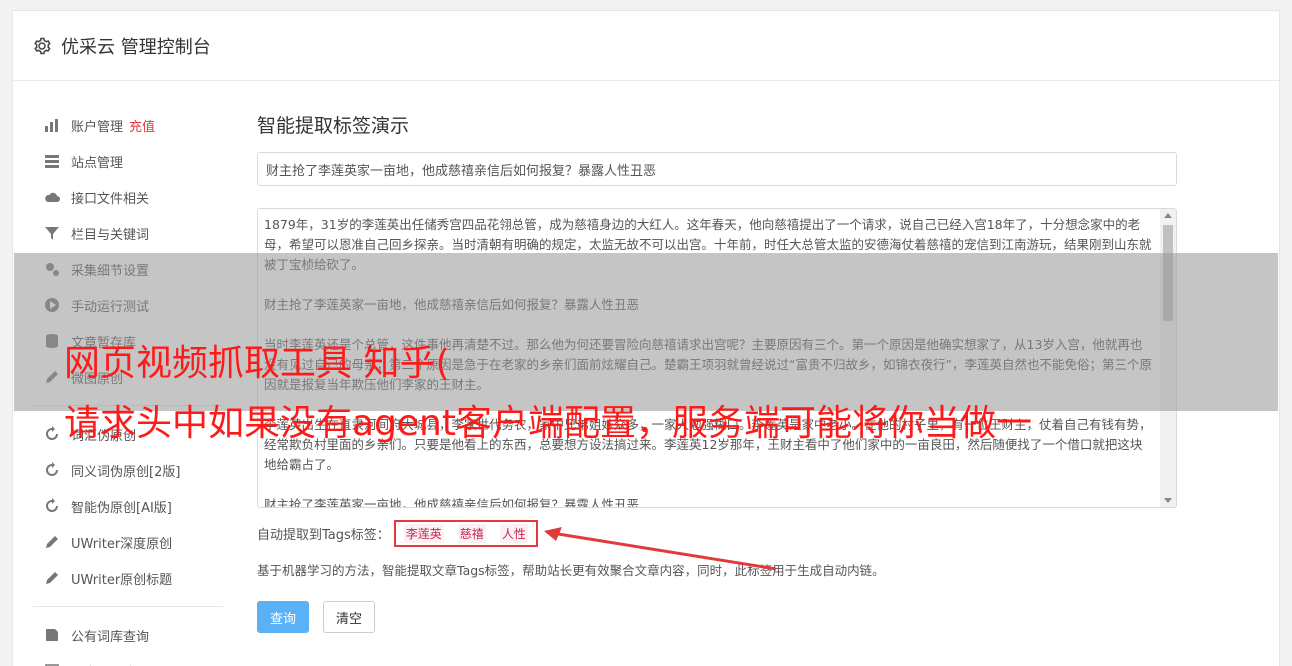  I want to click on sidebar-item-a-3: 栏目与关键词, so click(128, 233).